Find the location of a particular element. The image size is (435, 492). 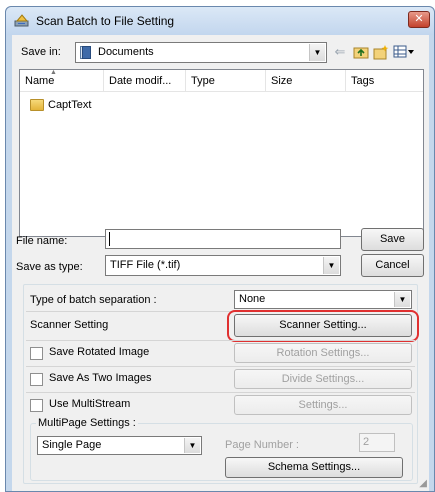

save-in-label: Save in: is located at coordinates (41, 52).